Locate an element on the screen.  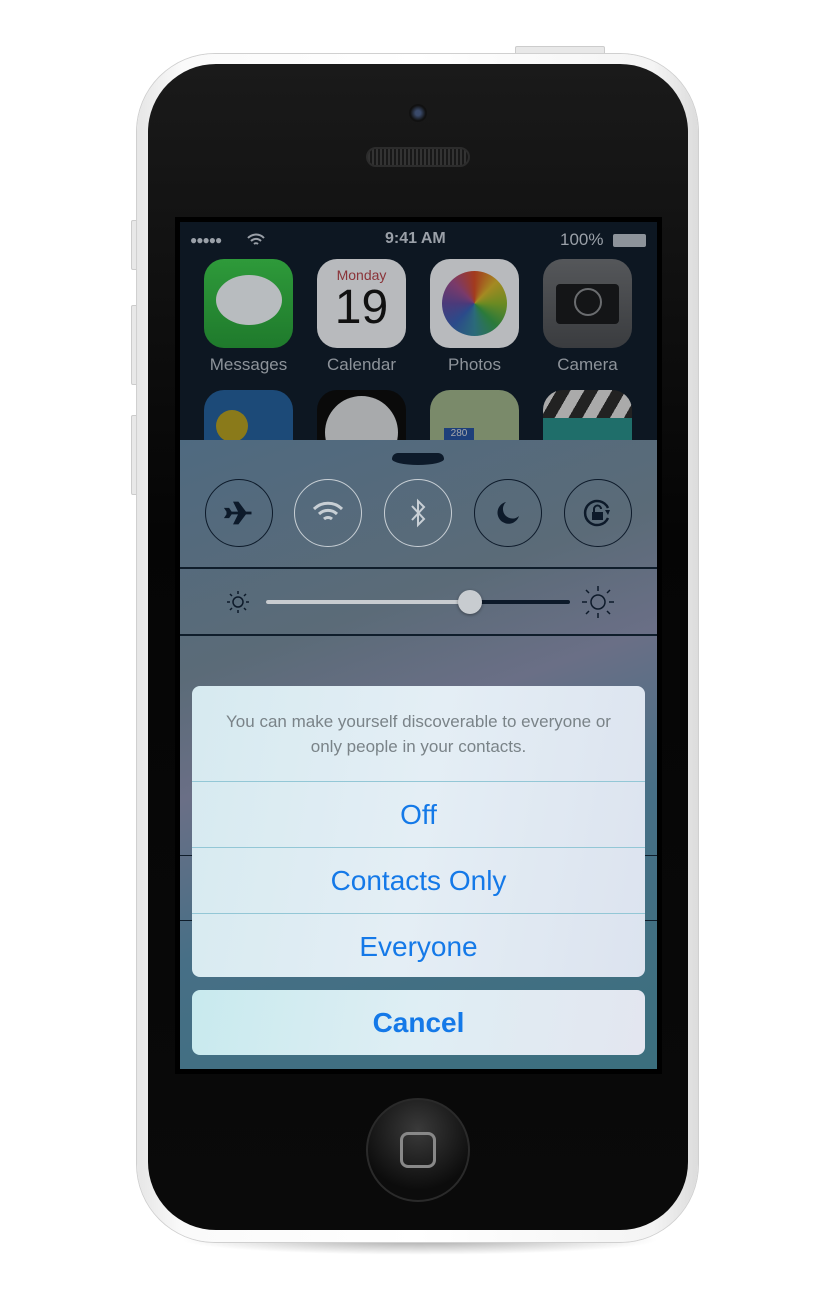
maps-sign: 280 is located at coordinates (459, 434).